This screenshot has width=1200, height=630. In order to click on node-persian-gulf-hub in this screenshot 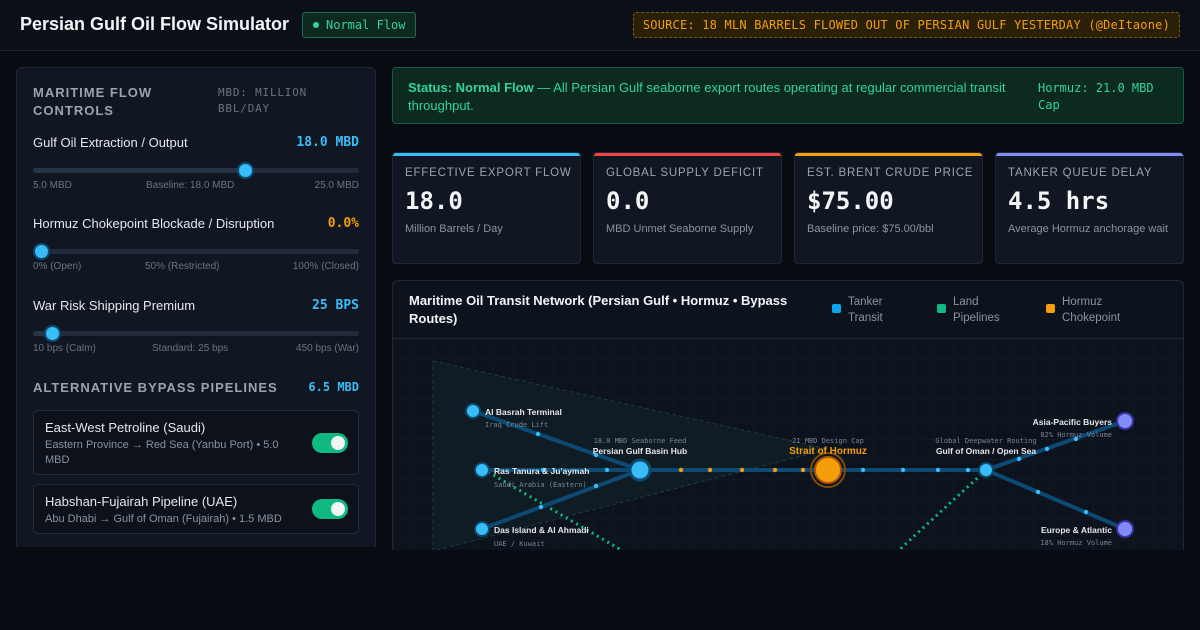, I will do `click(640, 470)`.